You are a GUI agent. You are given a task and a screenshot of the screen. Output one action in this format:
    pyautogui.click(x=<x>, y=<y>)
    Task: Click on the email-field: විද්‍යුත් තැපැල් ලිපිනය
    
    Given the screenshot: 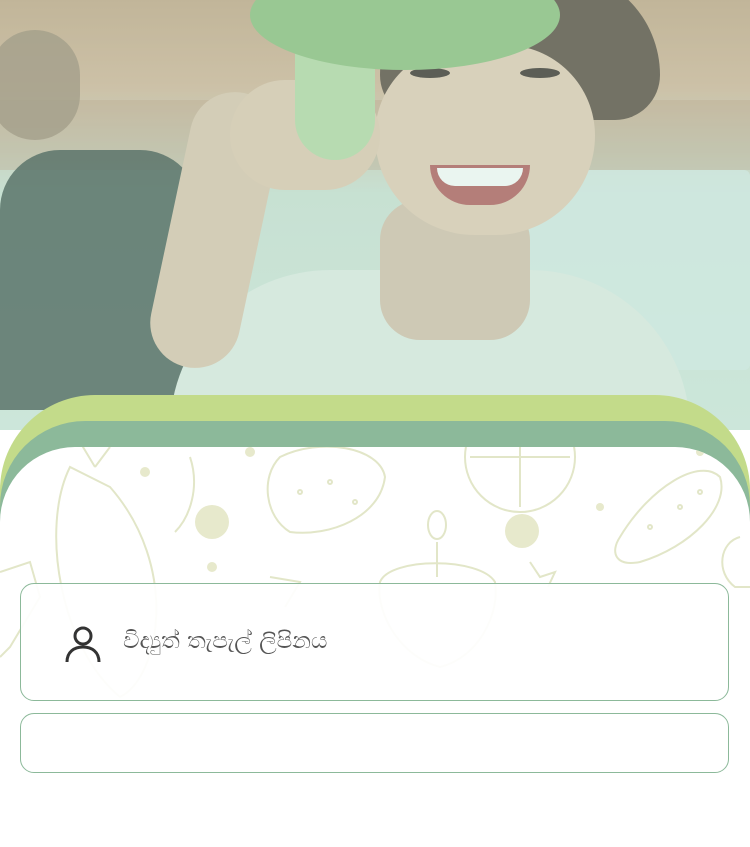 What is the action you would take?
    pyautogui.click(x=374, y=642)
    